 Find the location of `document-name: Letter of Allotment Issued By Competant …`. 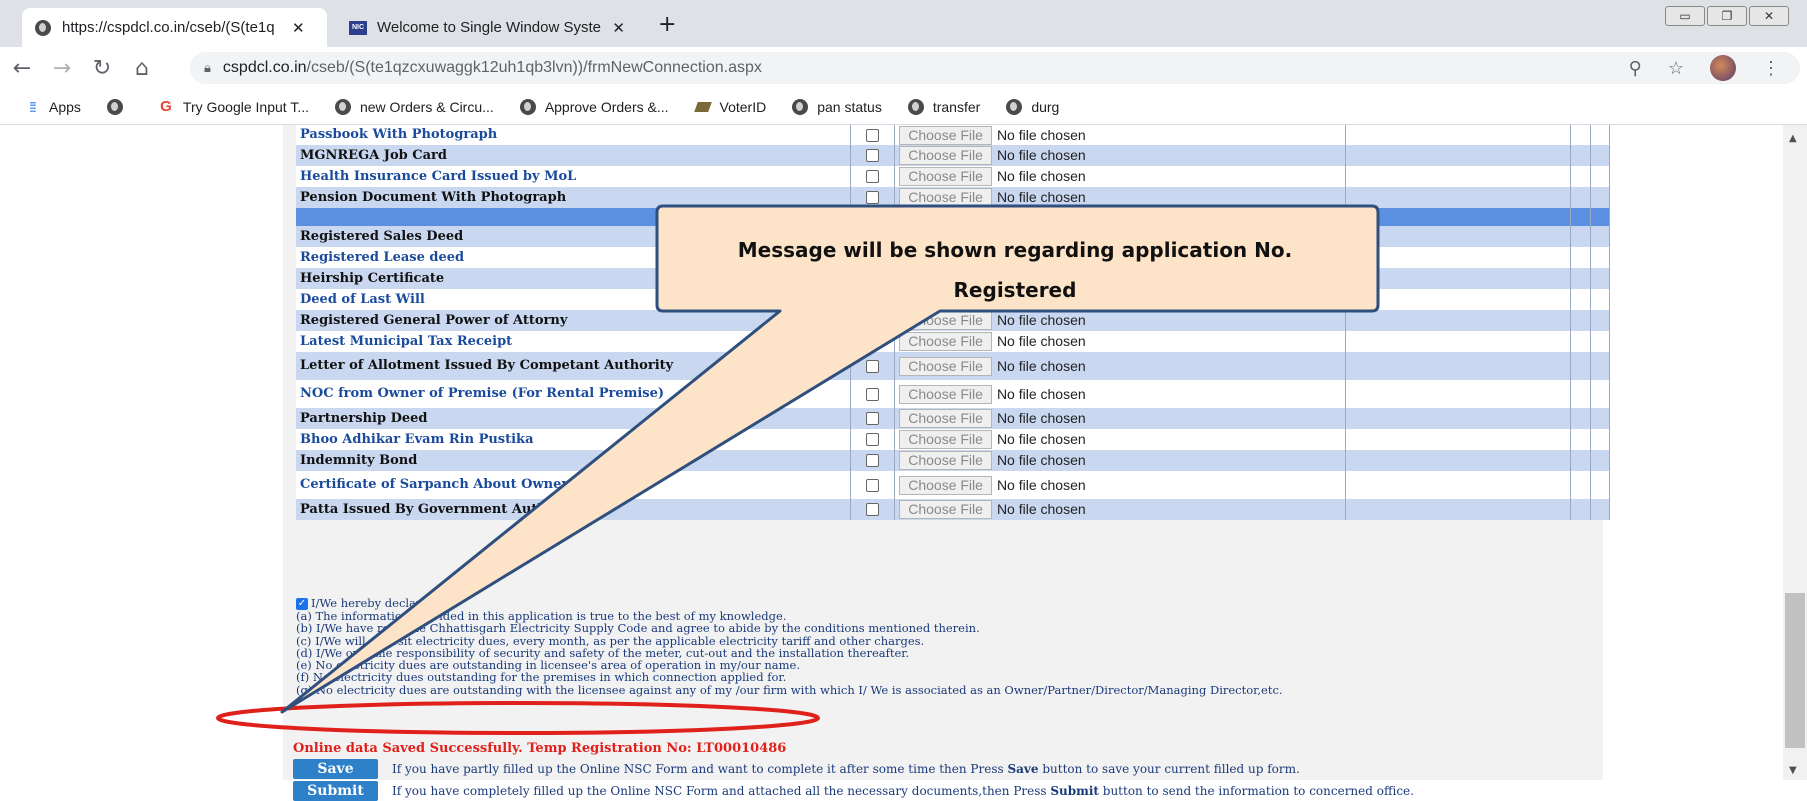

document-name: Letter of Allotment Issued By Competant … is located at coordinates (574, 366).